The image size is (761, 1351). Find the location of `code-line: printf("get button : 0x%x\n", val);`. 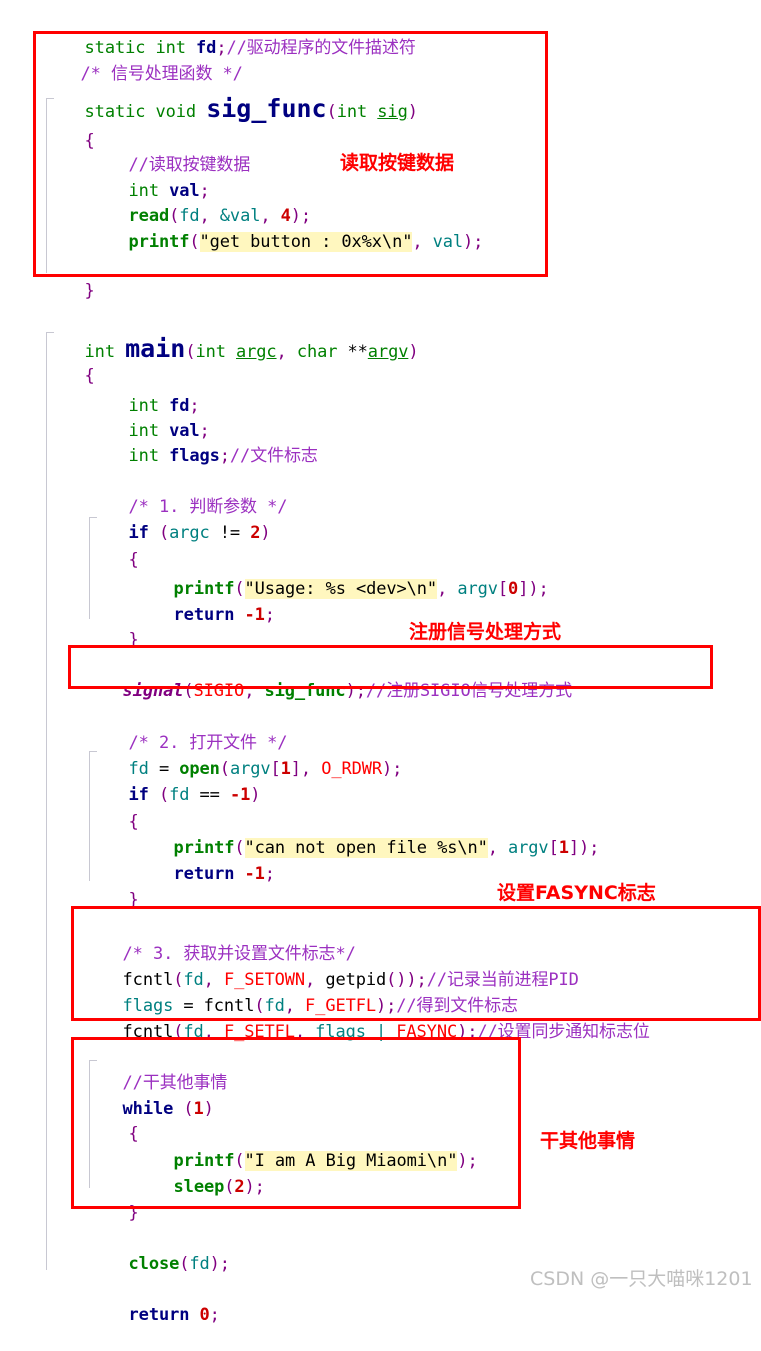

code-line: printf("get button : 0x%x\n", val); is located at coordinates (285, 242).